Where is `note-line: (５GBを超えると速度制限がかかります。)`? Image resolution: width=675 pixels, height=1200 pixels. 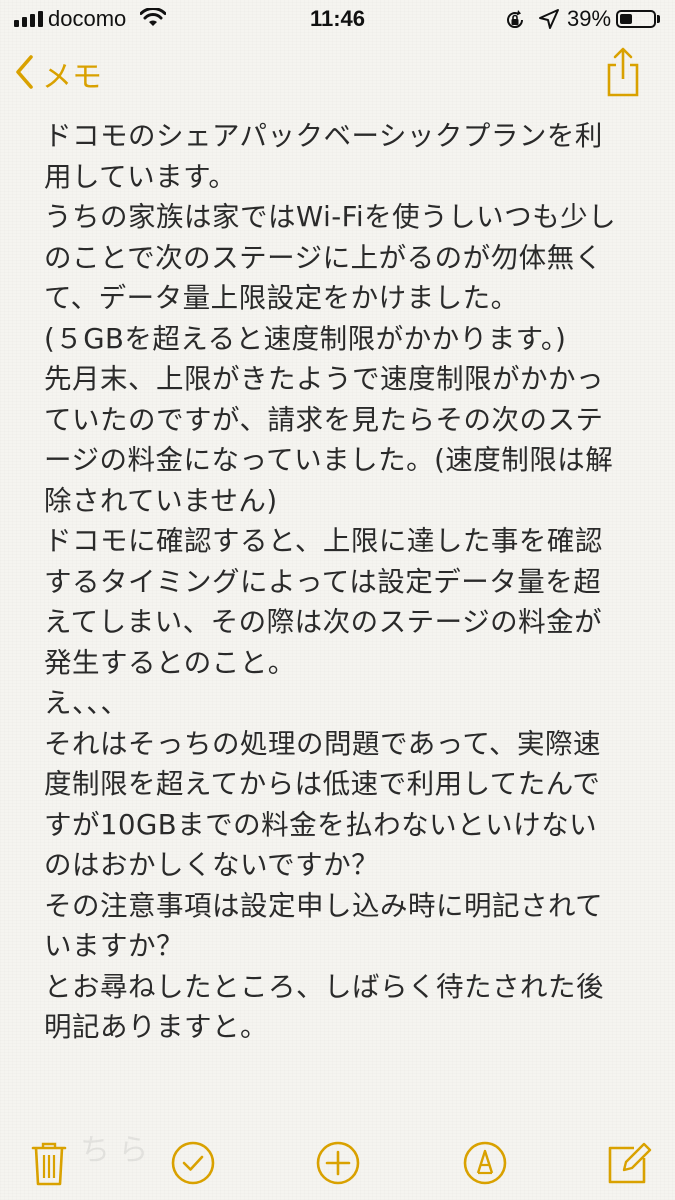
note-line: (５GBを超えると速度制限がかかります。) is located at coordinates (305, 338).